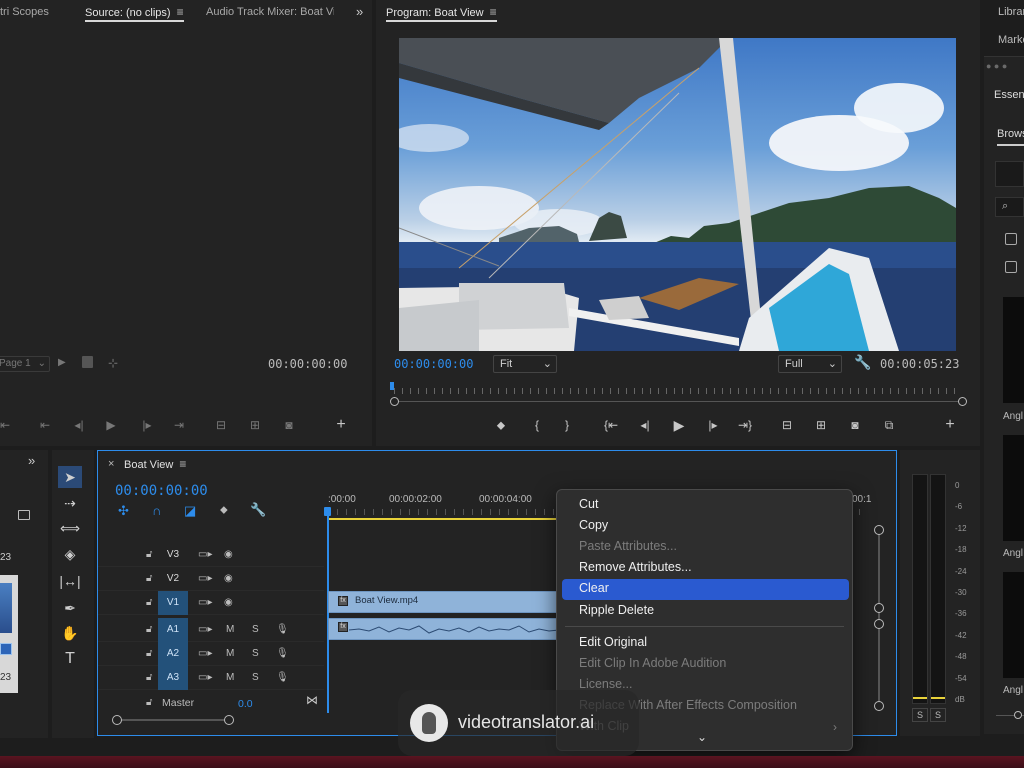 The image size is (1024, 768). I want to click on master-lock-icon: 🔓︎, so click(149, 702).